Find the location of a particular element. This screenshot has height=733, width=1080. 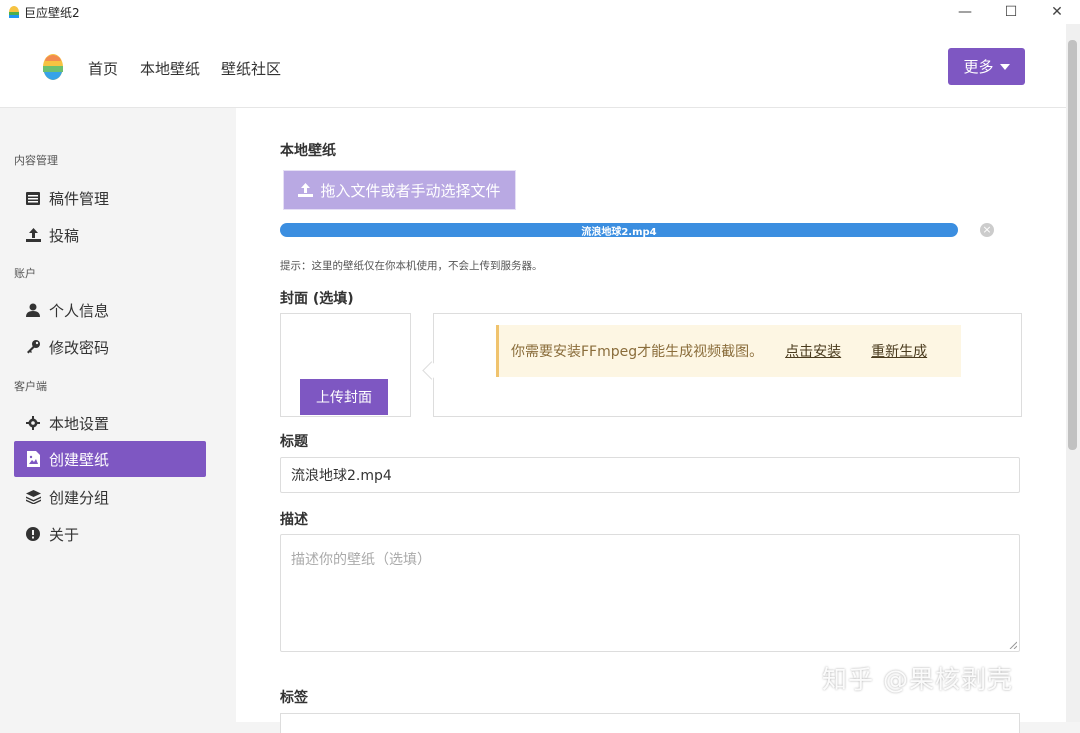

resize-handle-icon is located at coordinates (1013, 645).